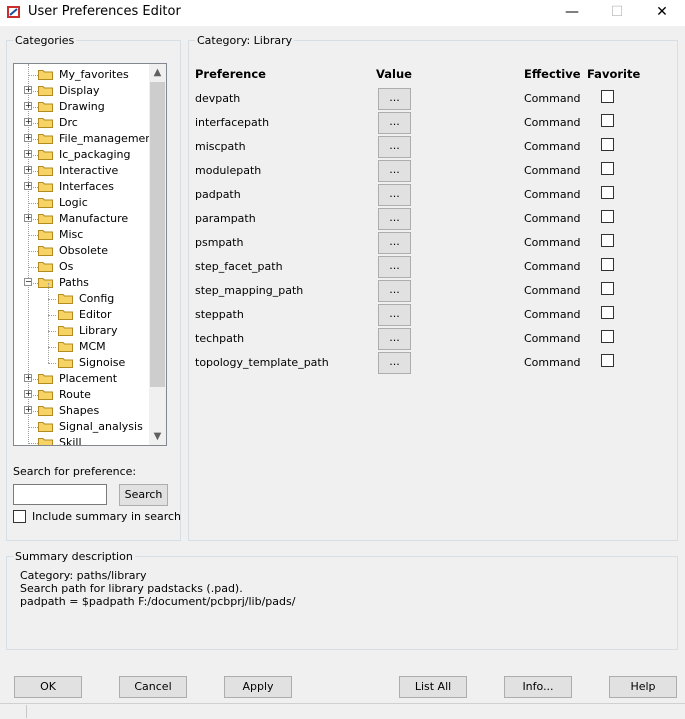 The width and height of the screenshot is (685, 719). Describe the element at coordinates (617, 12) in the screenshot. I see `maximize-button: ☐` at that location.